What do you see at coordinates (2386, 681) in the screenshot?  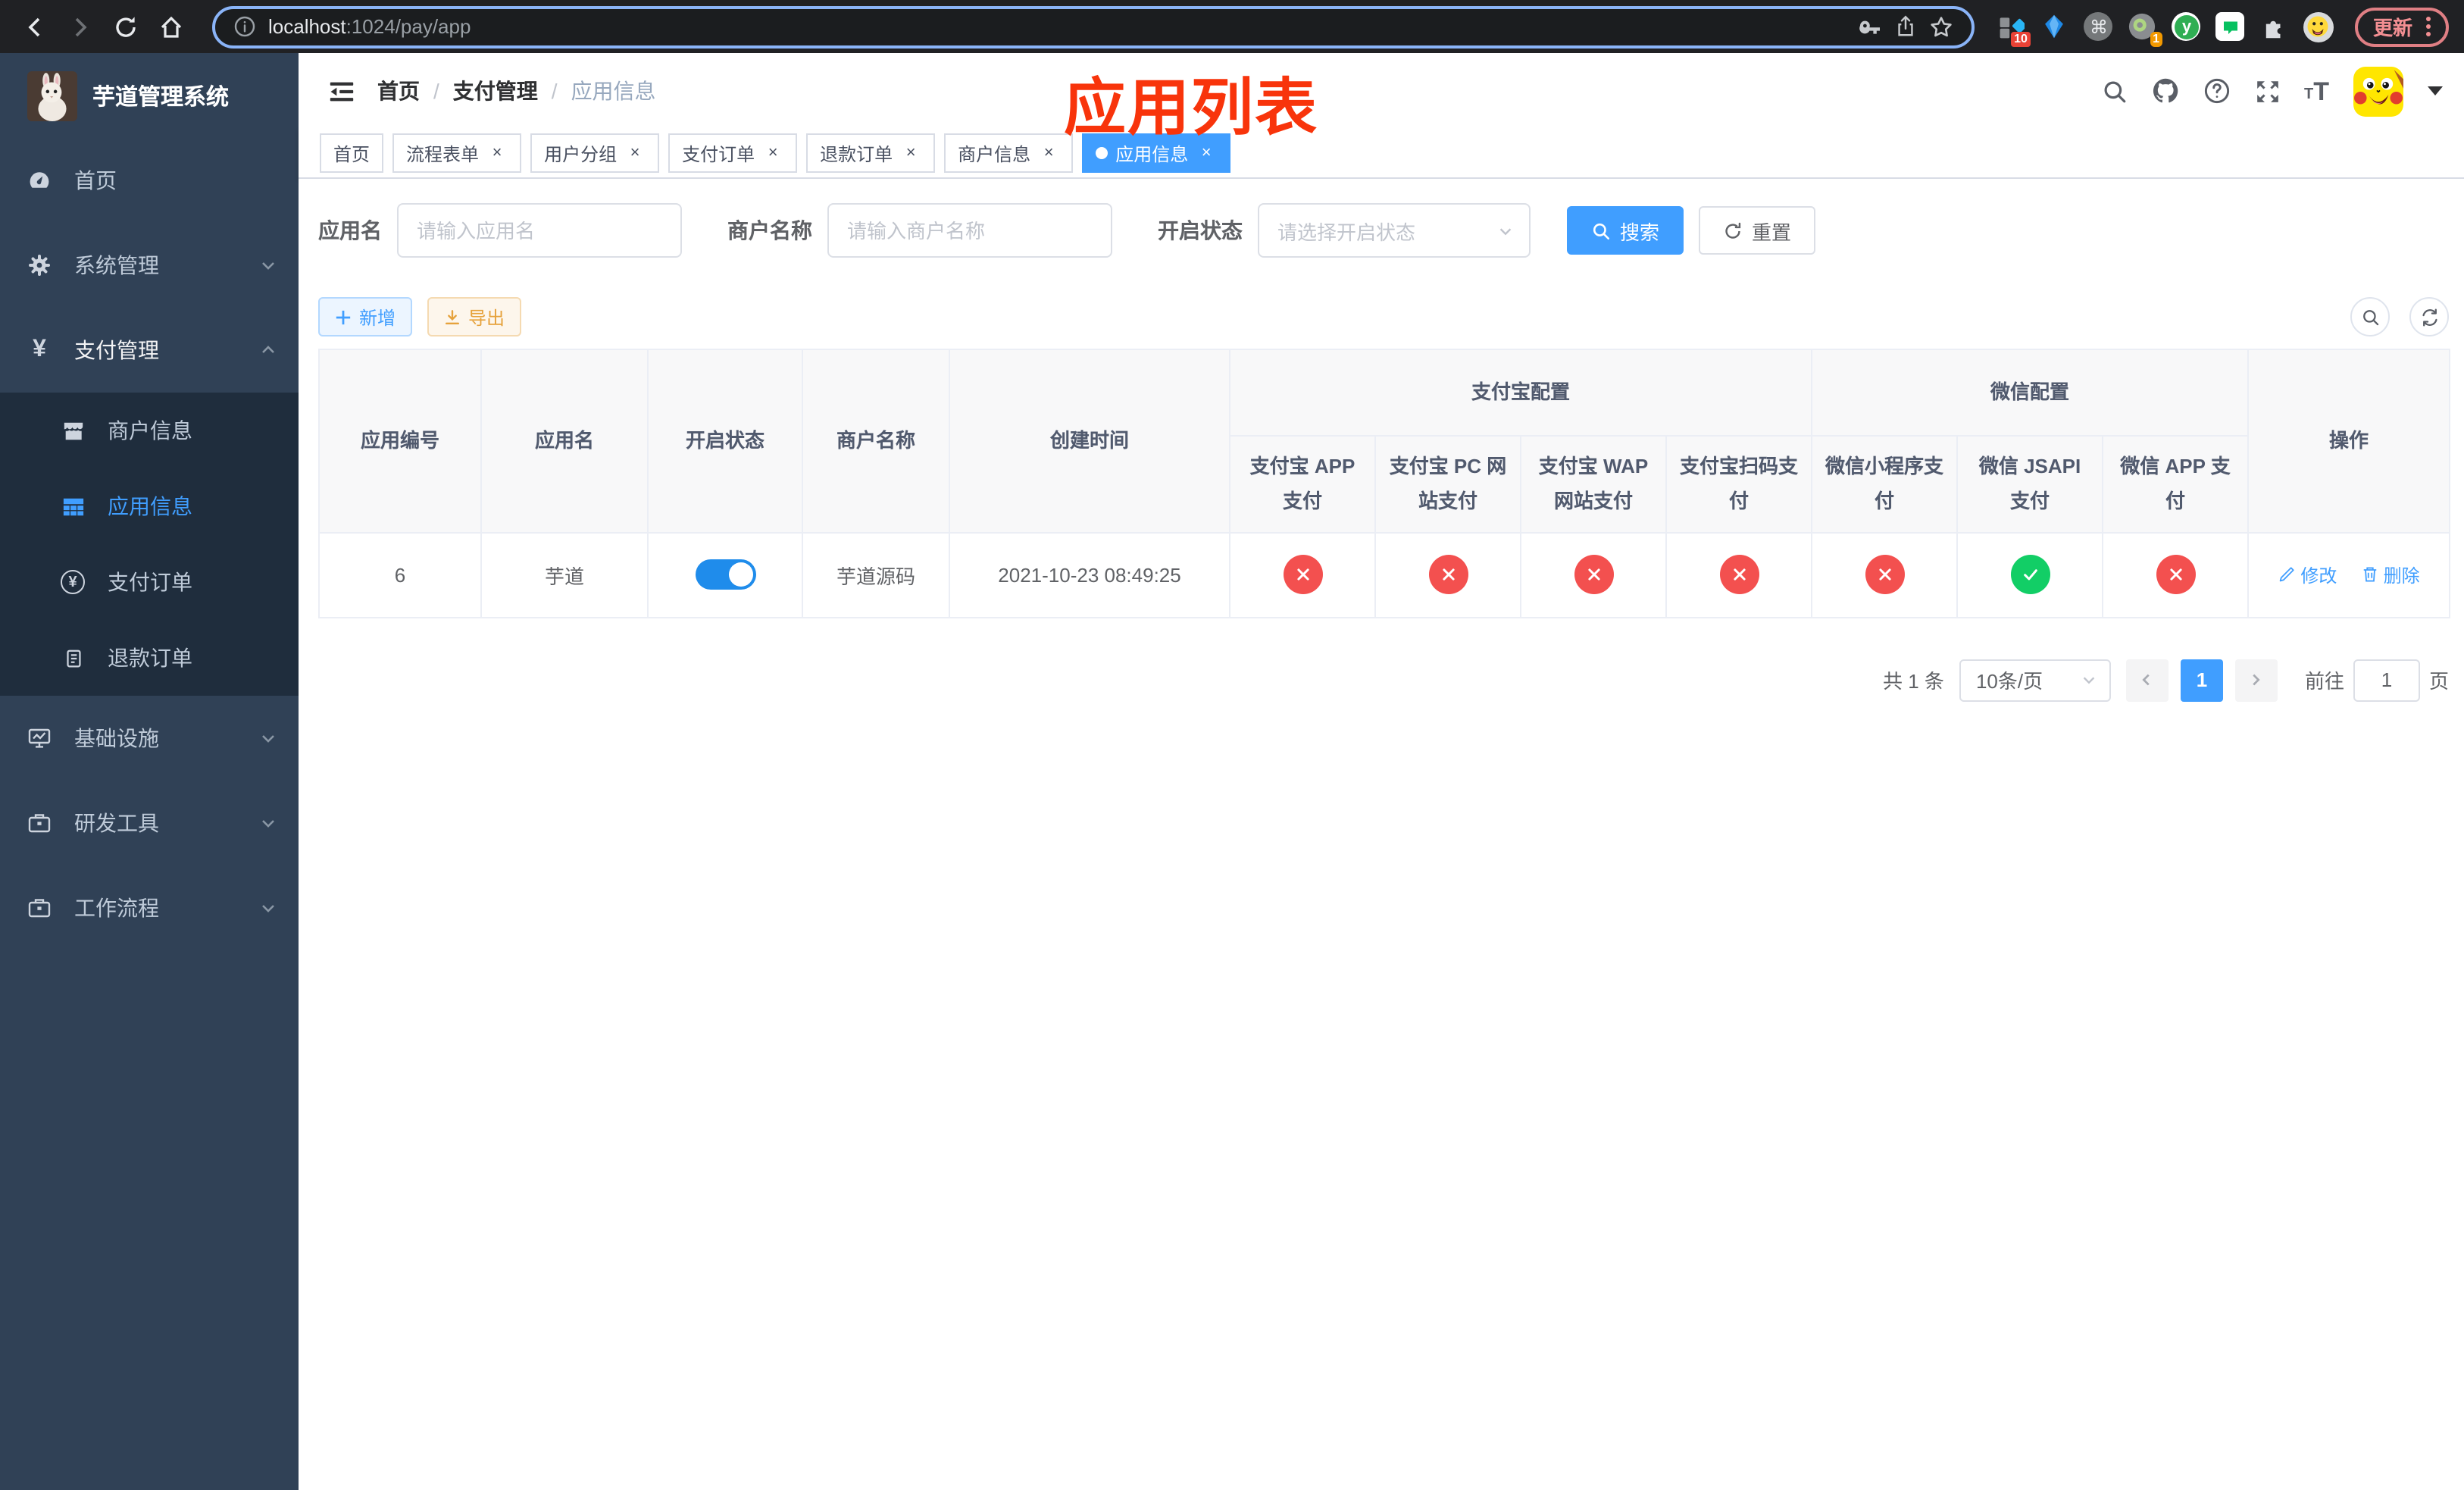 I see `goto-page-input` at bounding box center [2386, 681].